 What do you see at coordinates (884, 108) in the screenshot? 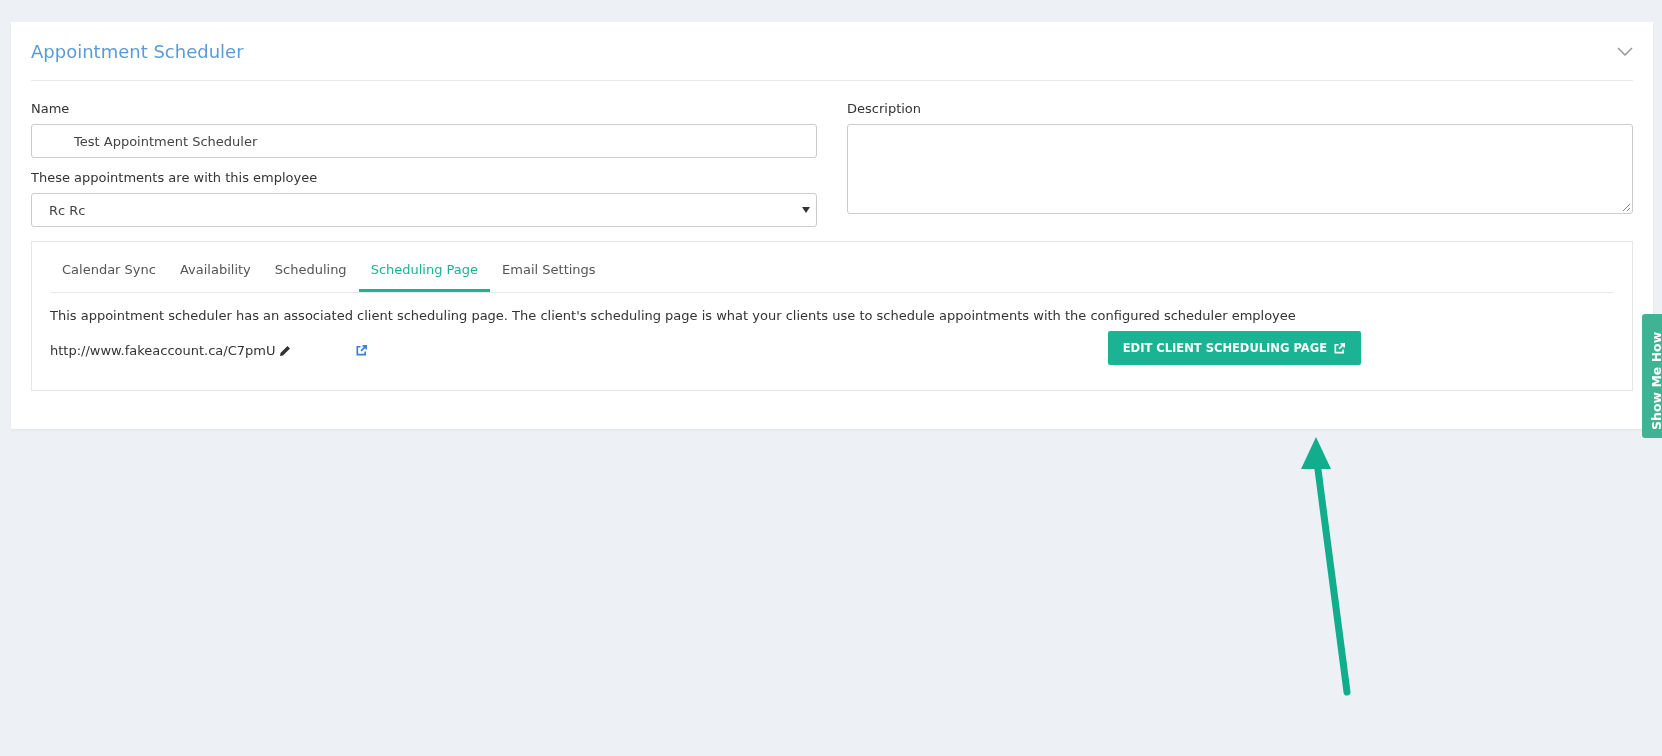
I see `field-label: Description` at bounding box center [884, 108].